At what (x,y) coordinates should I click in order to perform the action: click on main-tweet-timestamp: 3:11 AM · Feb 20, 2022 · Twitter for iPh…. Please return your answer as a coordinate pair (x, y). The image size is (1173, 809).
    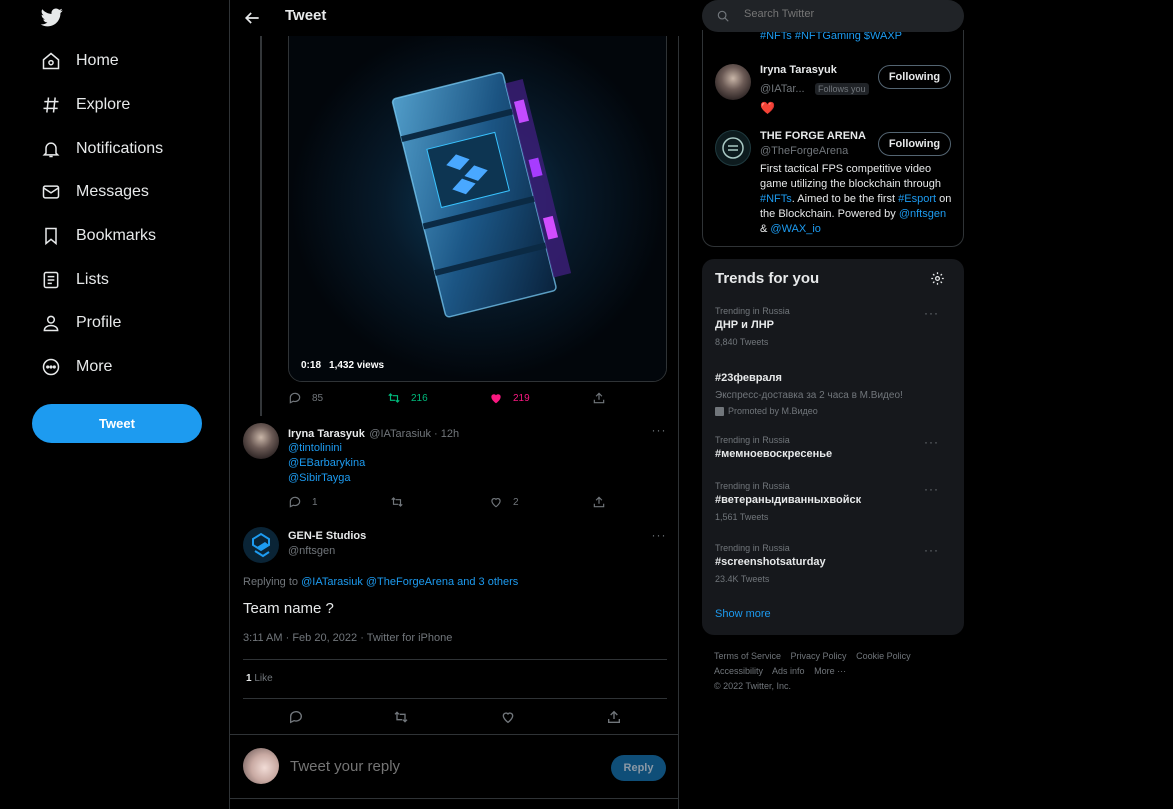
    Looking at the image, I should click on (347, 638).